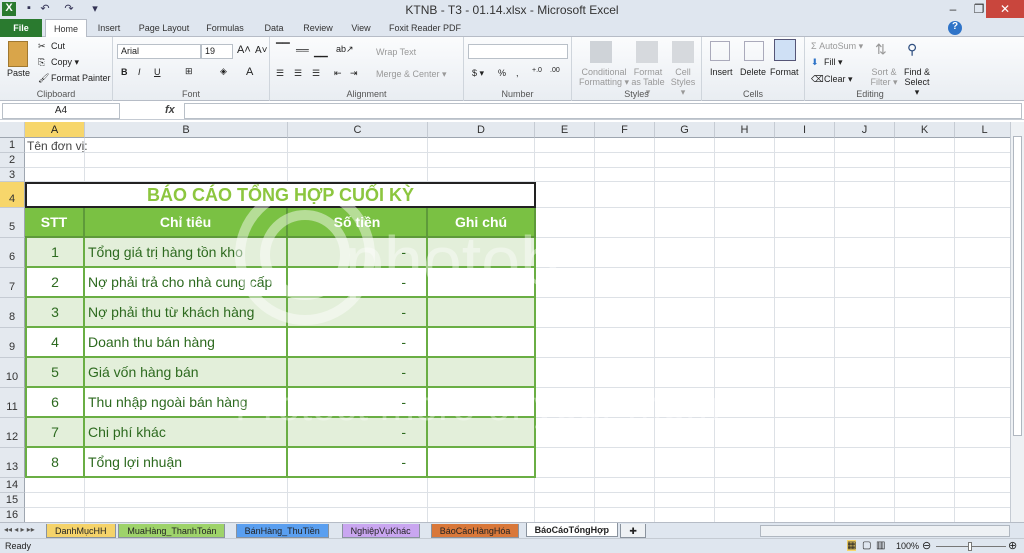 The height and width of the screenshot is (553, 1024). Describe the element at coordinates (866, 545) in the screenshot. I see `page-layout-view-icon: ▢` at that location.